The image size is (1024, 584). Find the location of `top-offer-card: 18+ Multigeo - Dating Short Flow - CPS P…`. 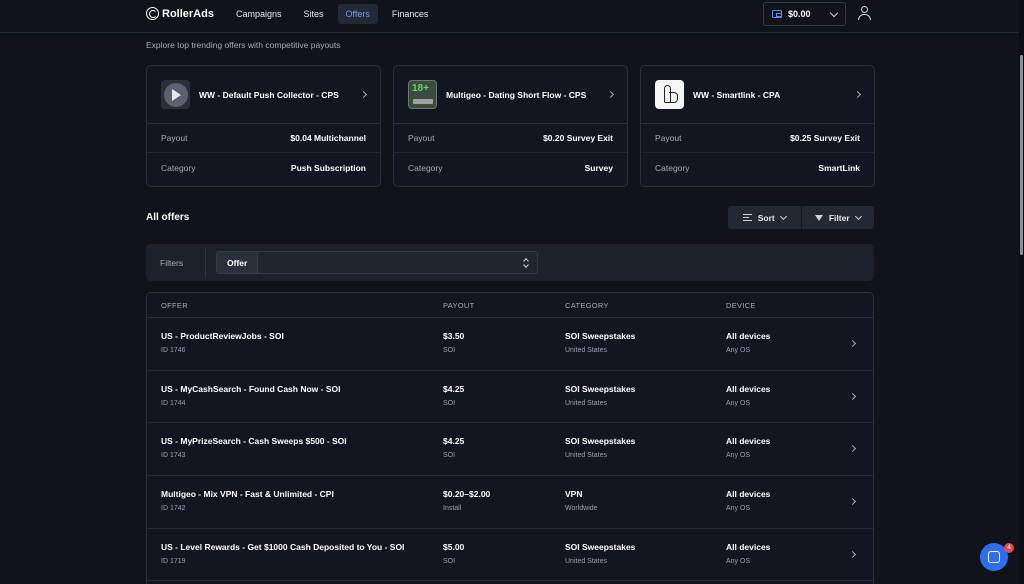

top-offer-card: 18+ Multigeo - Dating Short Flow - CPS P… is located at coordinates (510, 126).